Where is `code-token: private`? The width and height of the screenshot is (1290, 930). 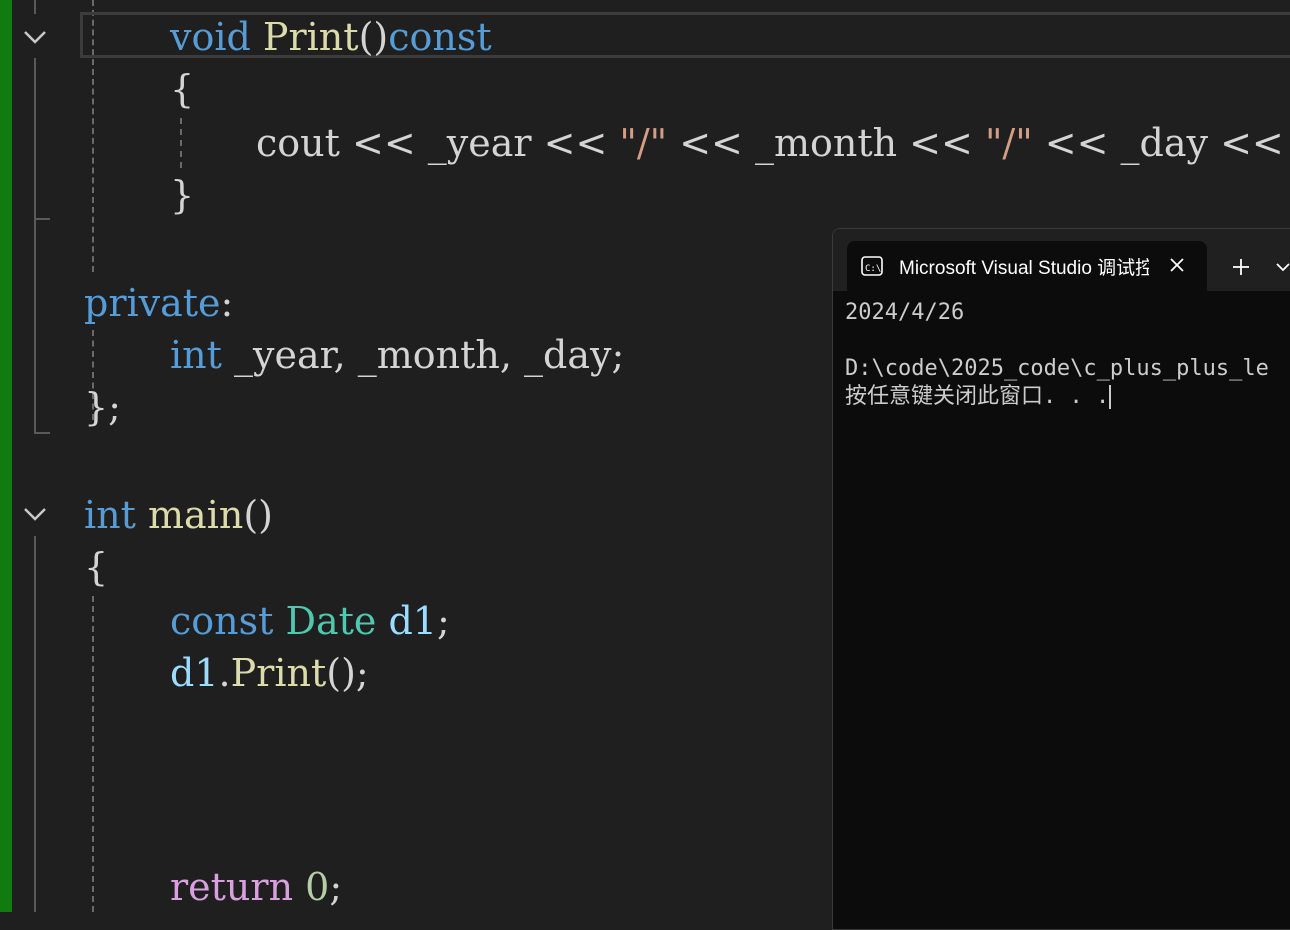 code-token: private is located at coordinates (152, 303).